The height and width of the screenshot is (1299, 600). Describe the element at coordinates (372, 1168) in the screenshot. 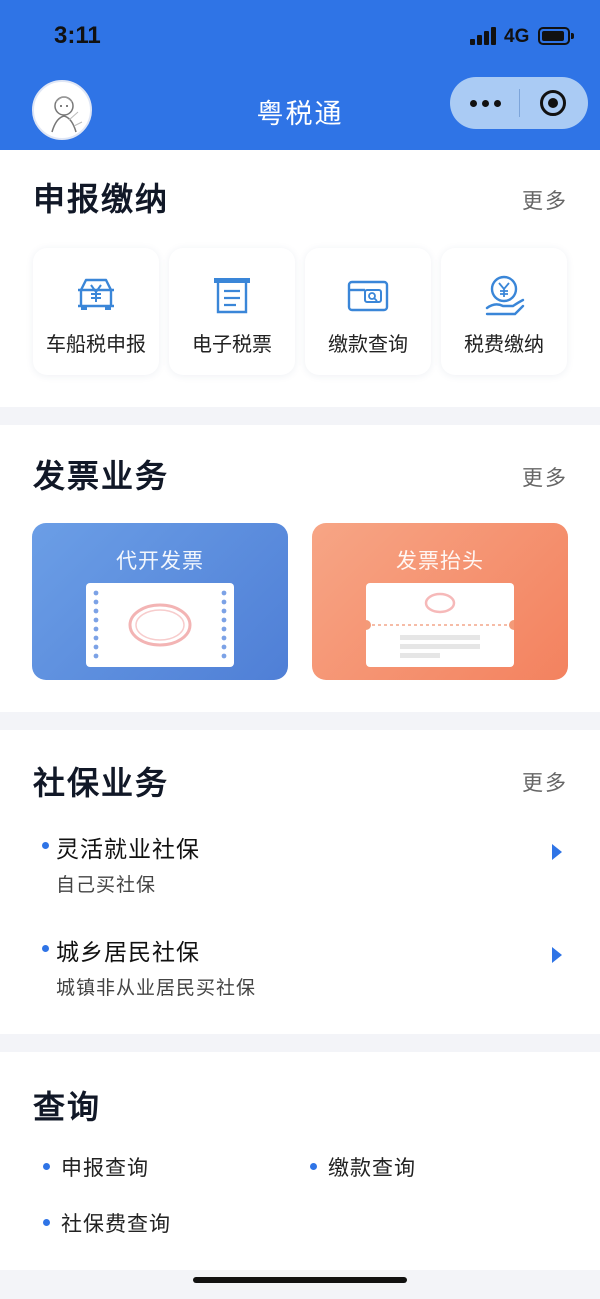

I see `query-label: 缴款查询` at that location.